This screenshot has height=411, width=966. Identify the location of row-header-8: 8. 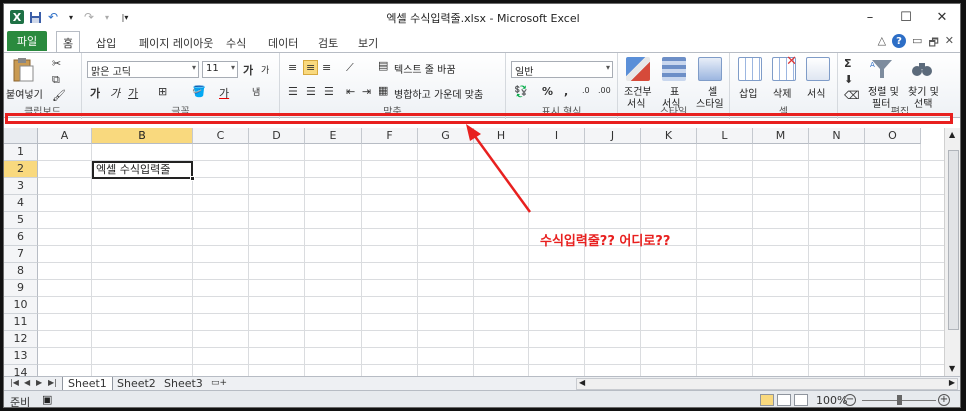
(21, 271).